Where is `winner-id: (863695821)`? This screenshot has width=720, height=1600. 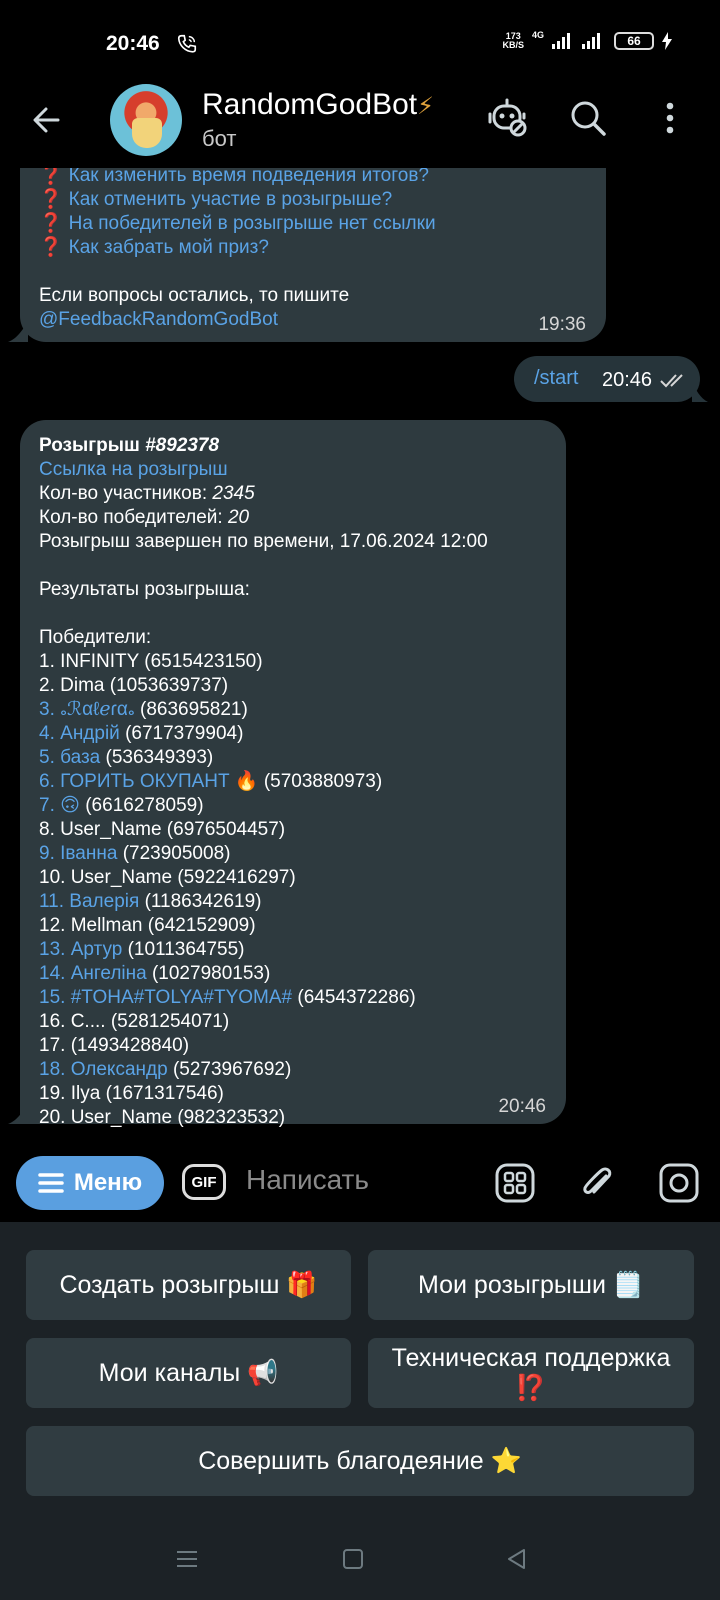 winner-id: (863695821) is located at coordinates (194, 709).